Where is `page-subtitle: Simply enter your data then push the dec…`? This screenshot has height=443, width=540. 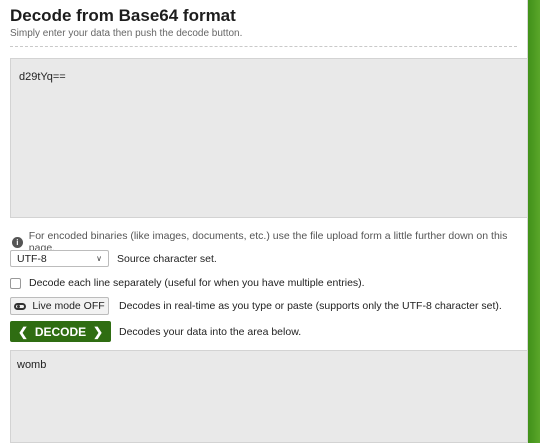
page-subtitle: Simply enter your data then push the dec… is located at coordinates (126, 33).